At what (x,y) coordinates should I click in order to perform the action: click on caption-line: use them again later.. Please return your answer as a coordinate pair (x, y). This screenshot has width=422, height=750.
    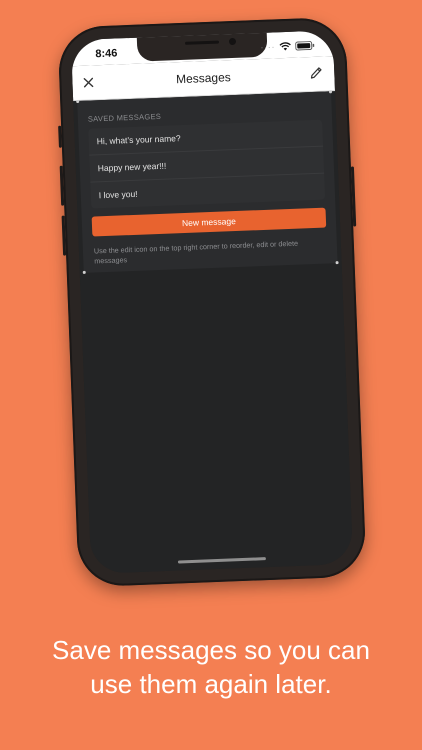
    Looking at the image, I should click on (211, 684).